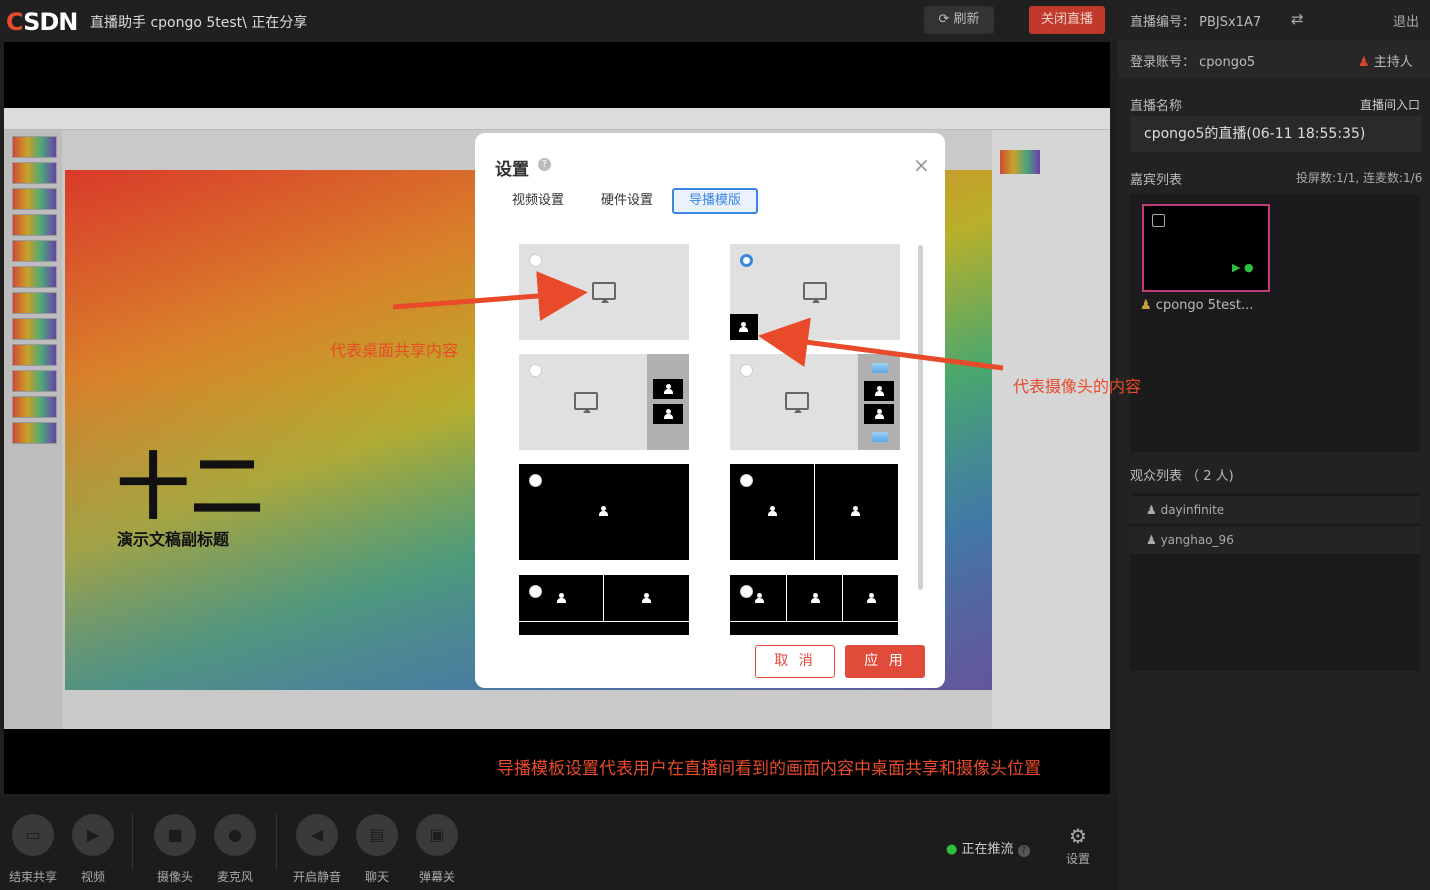 This screenshot has width=1430, height=890. Describe the element at coordinates (1077, 386) in the screenshot. I see `annotation-camera: 代表摄像头的内容` at that location.